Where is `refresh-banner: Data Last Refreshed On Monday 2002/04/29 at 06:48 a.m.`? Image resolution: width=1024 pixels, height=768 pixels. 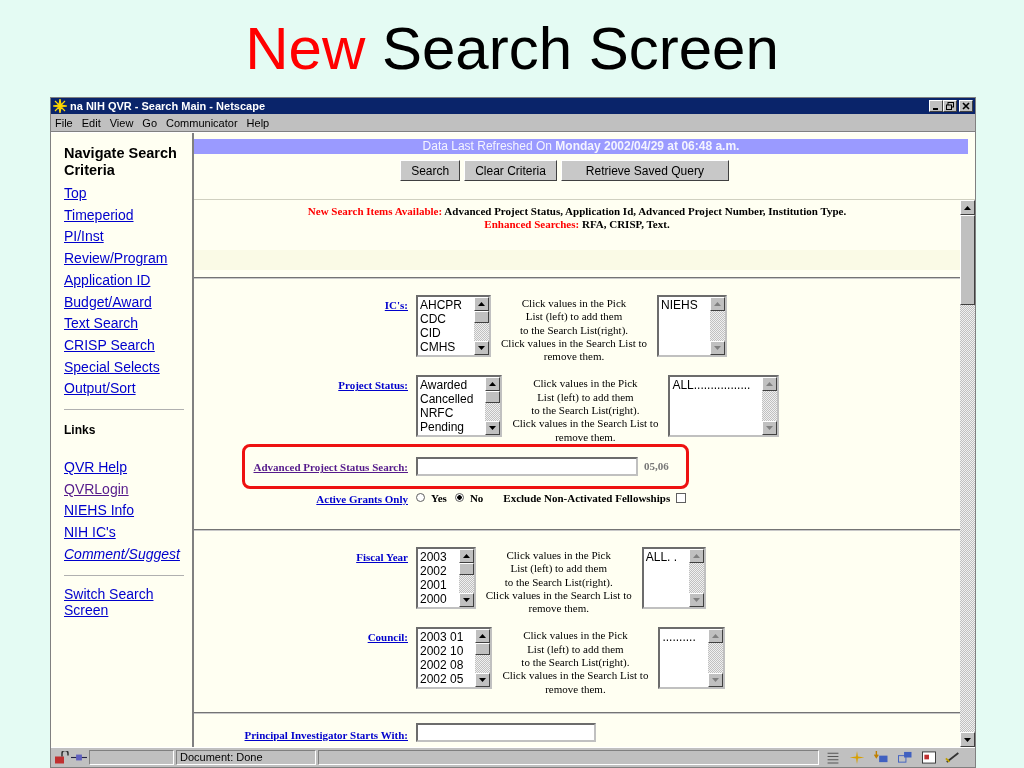
refresh-banner: Data Last Refreshed On Monday 2002/04/29 at 06:48 a.m. is located at coordinates (581, 146).